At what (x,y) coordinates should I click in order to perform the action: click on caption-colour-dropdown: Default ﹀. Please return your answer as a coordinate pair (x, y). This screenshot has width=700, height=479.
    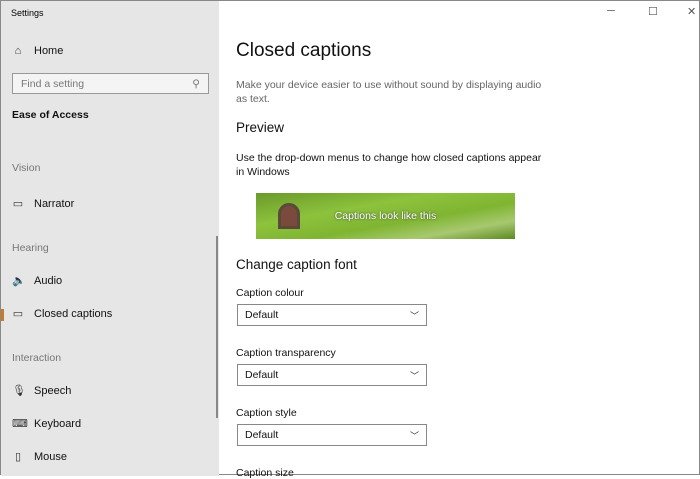
    Looking at the image, I should click on (332, 315).